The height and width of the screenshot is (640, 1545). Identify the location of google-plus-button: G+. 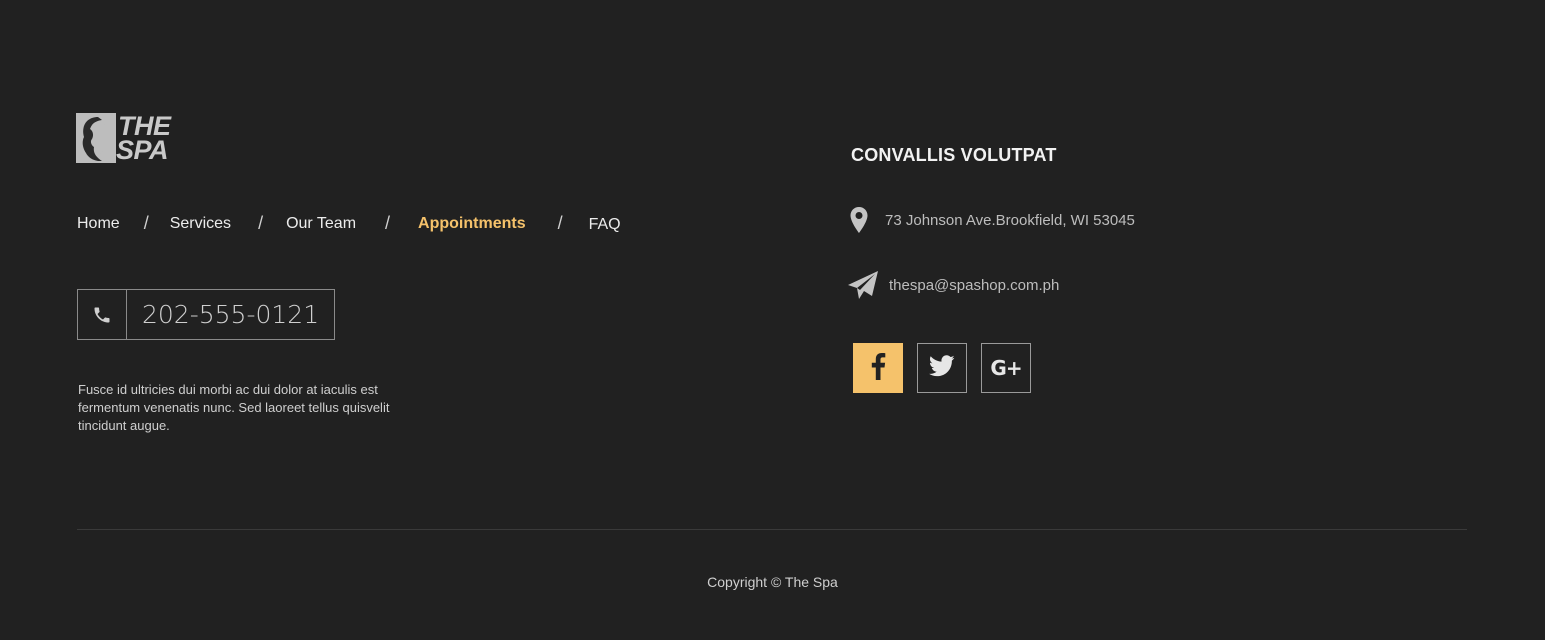
(1006, 368).